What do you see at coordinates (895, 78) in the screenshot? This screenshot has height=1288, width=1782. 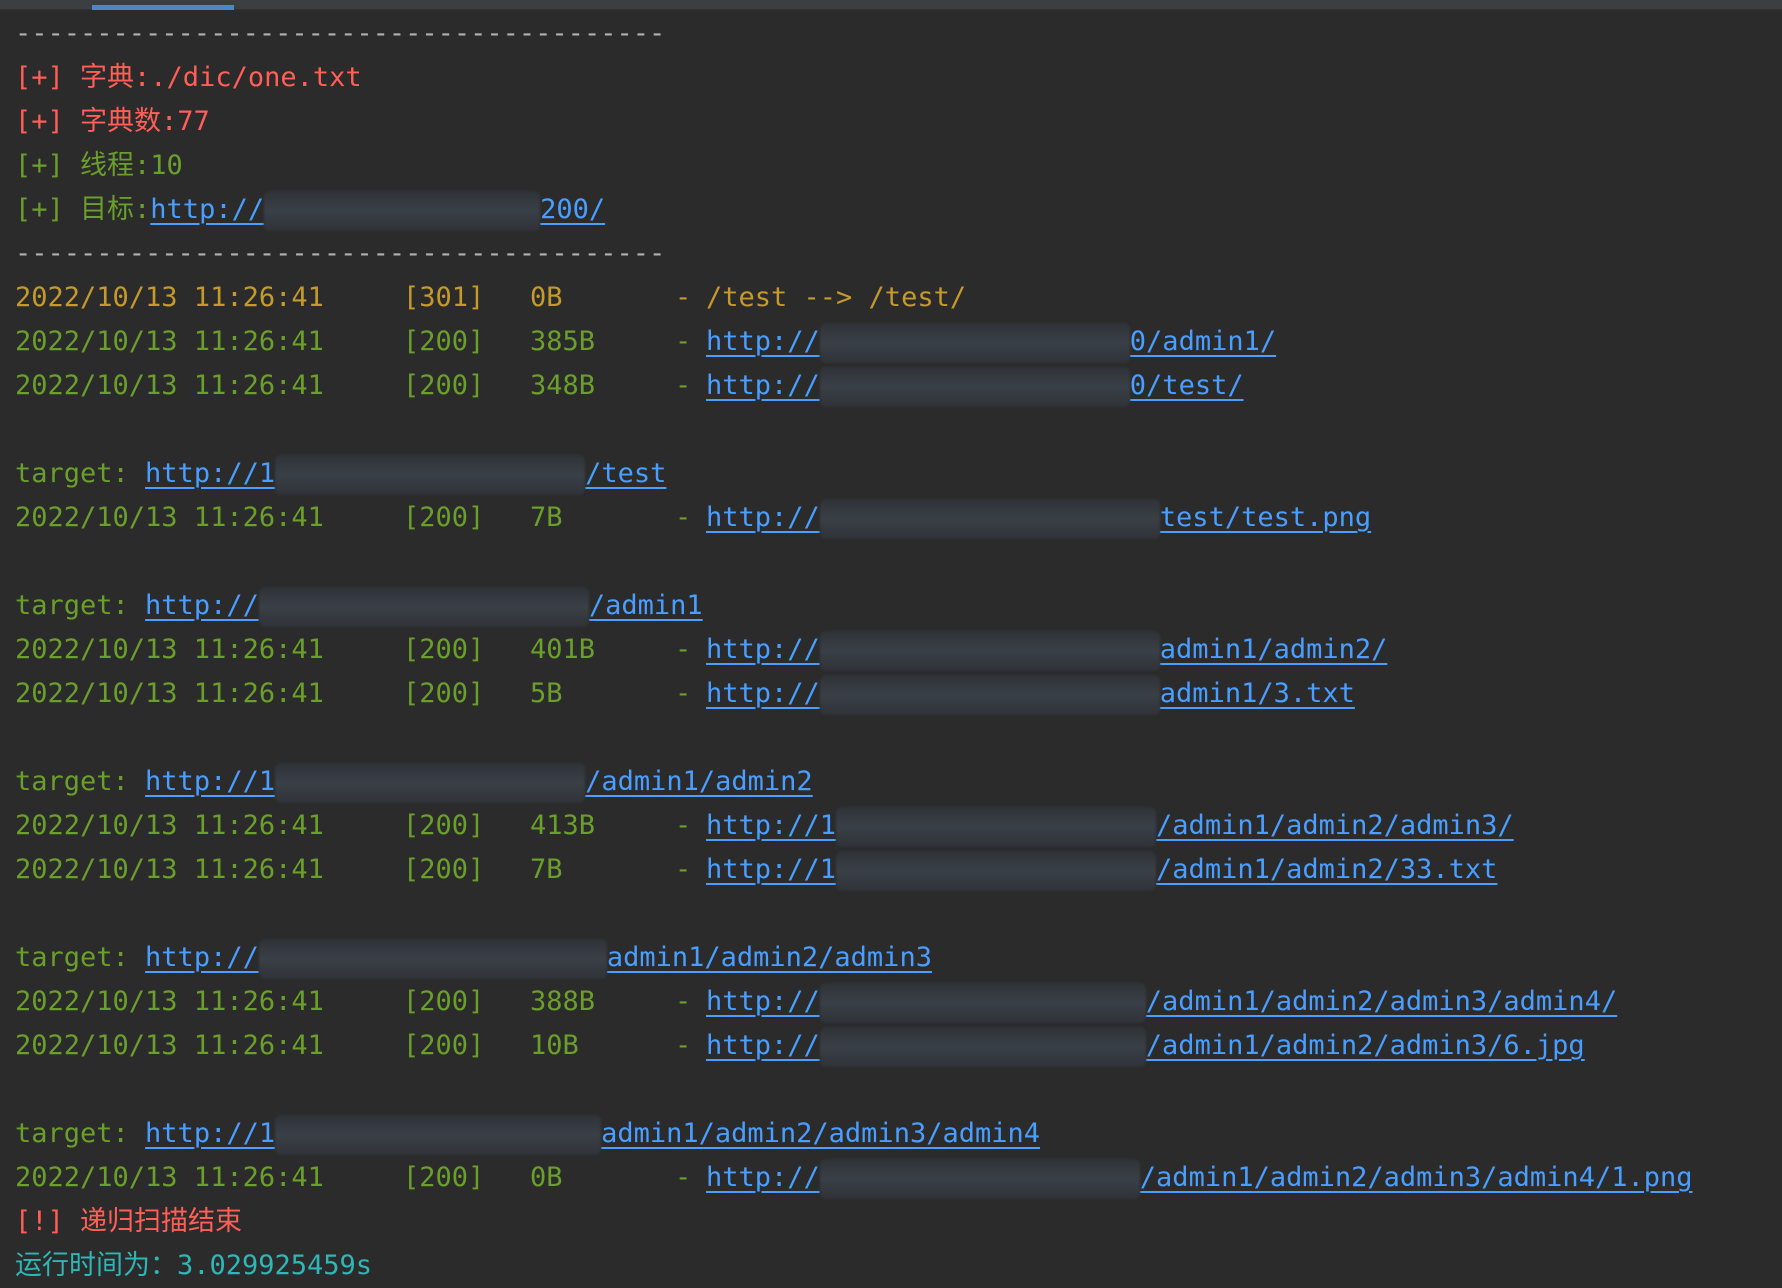 I see `dict-line: [+] 字典:./dic/one.txt` at bounding box center [895, 78].